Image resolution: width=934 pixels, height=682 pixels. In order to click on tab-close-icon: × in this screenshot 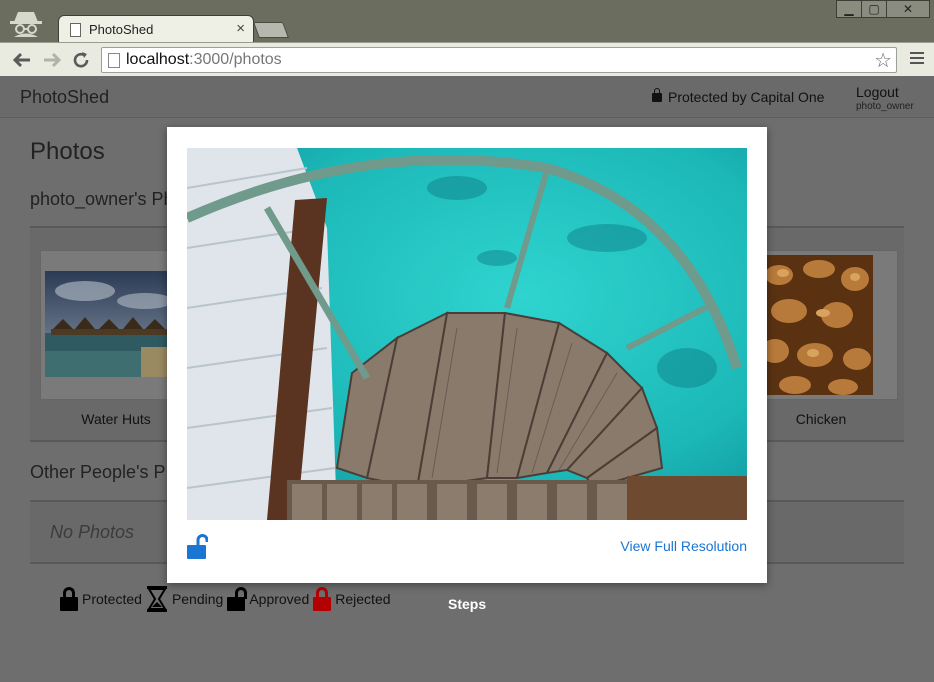, I will do `click(240, 28)`.